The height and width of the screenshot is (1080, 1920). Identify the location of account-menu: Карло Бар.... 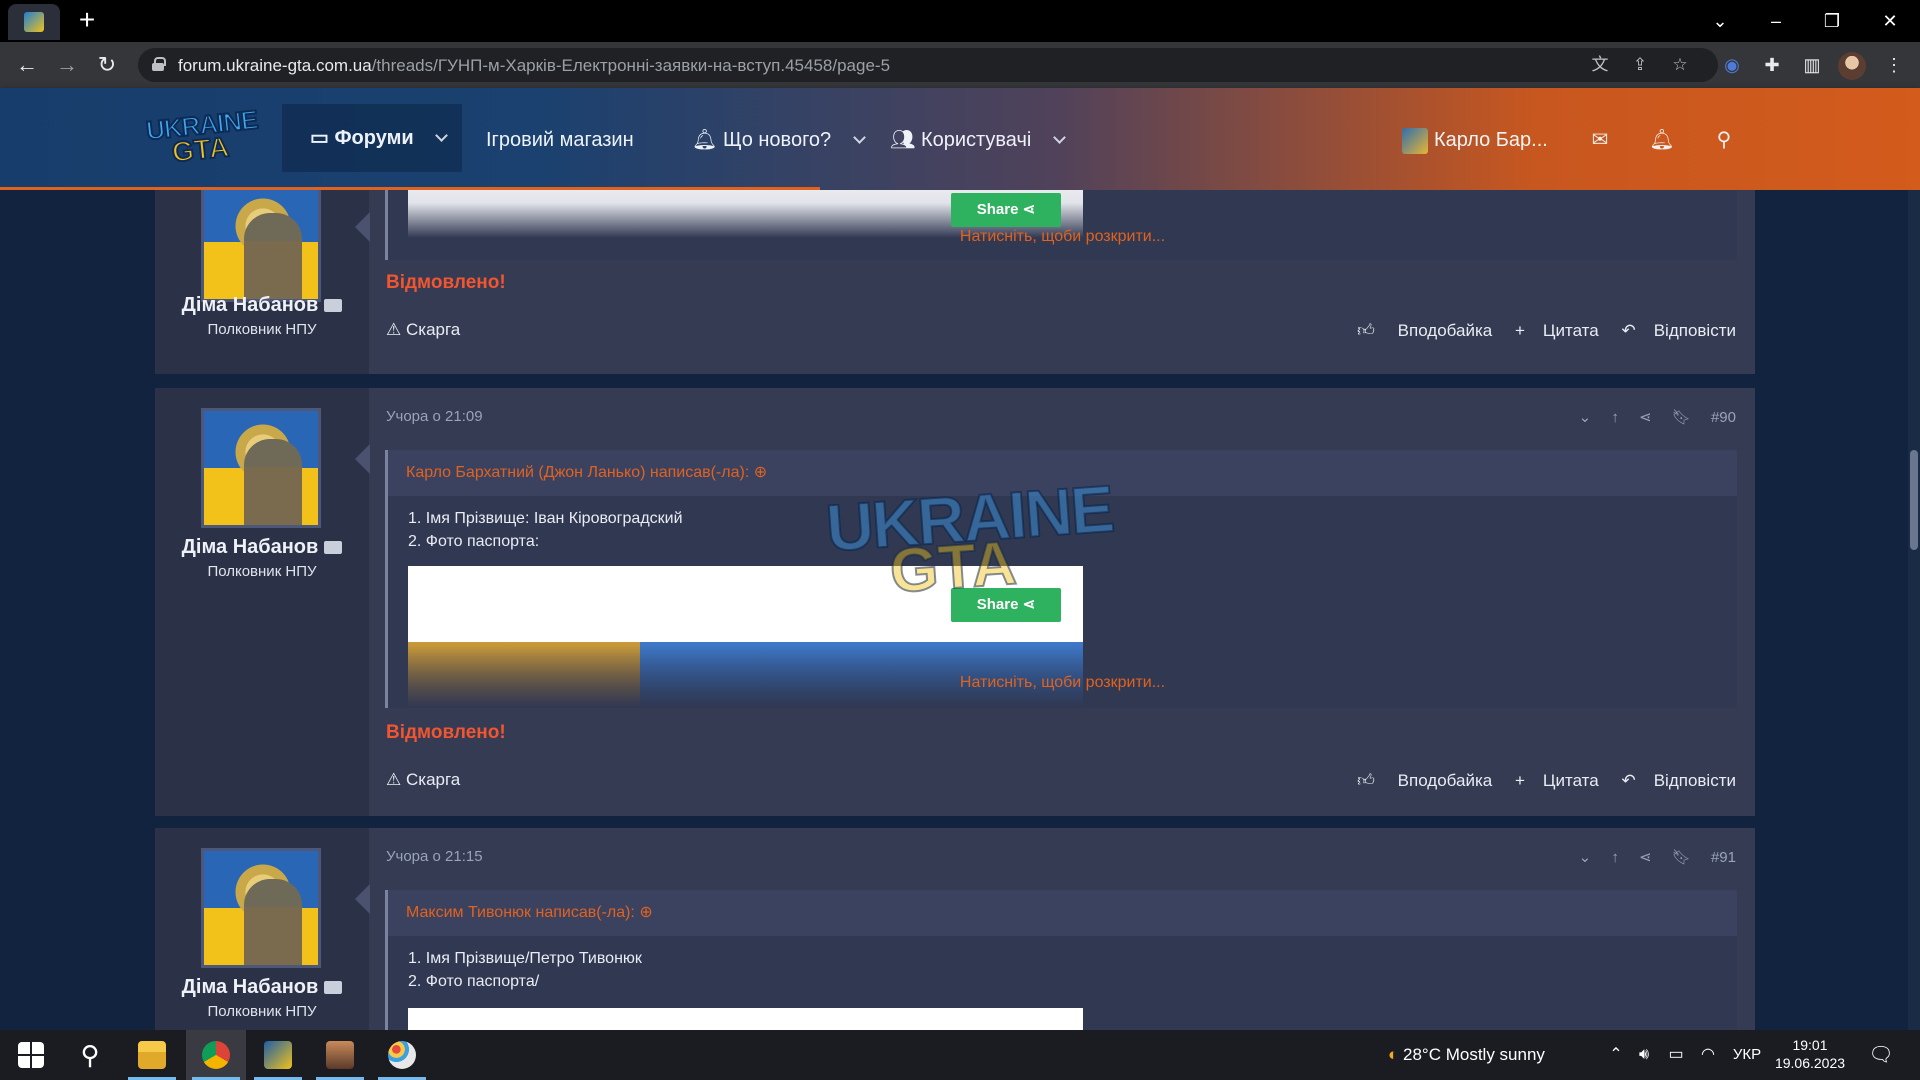
(1475, 140).